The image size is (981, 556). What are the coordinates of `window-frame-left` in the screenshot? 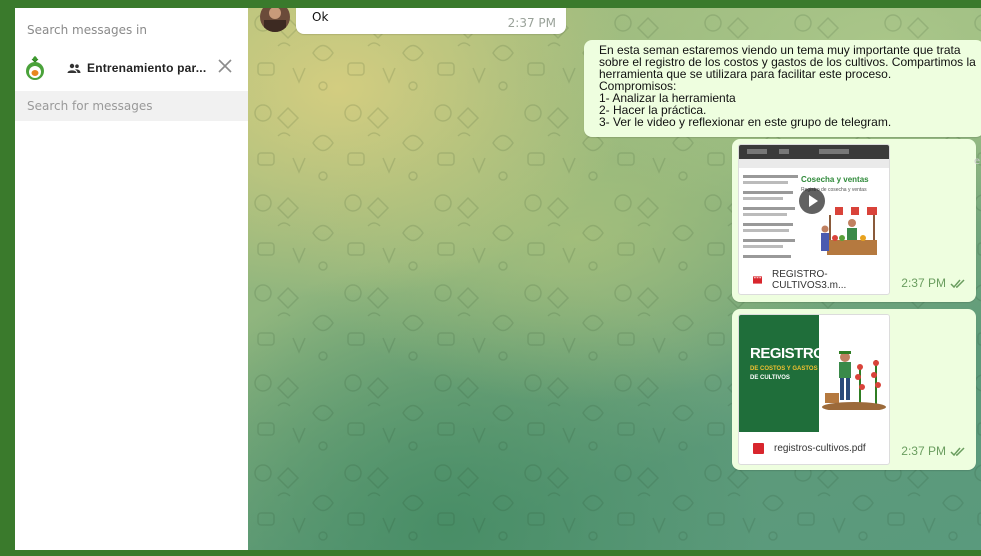 It's located at (7, 278).